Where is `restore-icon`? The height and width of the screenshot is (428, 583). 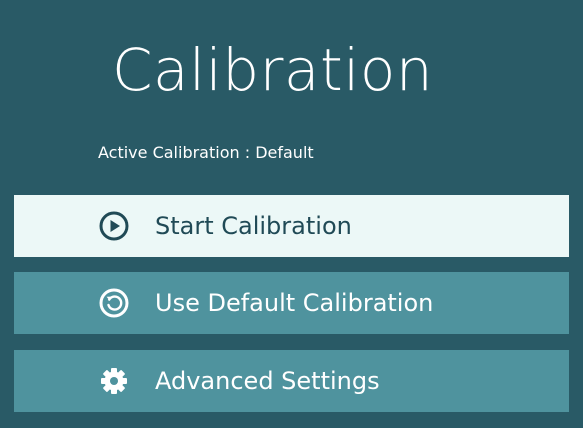
restore-icon is located at coordinates (114, 303).